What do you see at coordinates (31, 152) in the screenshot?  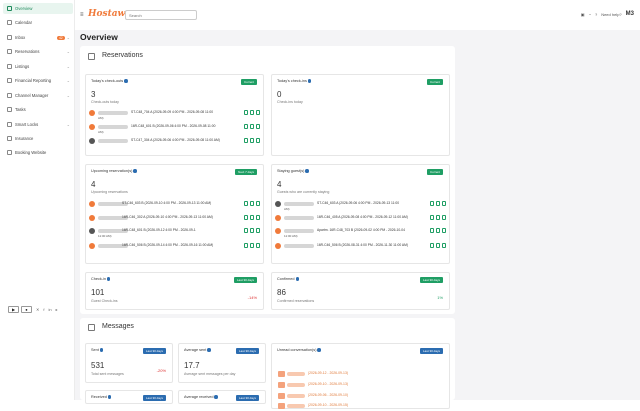 I see `sidebar-item-label: Booking Website` at bounding box center [31, 152].